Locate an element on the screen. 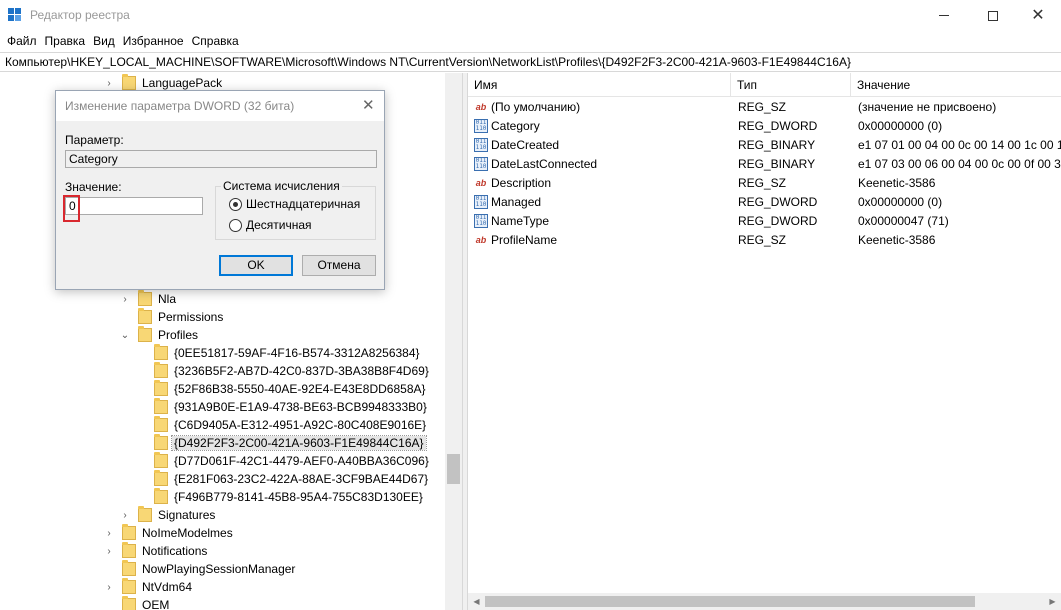 The image size is (1061, 610). tree-item-profile-key: {0EE51817-59AF-4F16-B574-3312A8256384} is located at coordinates (279, 353).